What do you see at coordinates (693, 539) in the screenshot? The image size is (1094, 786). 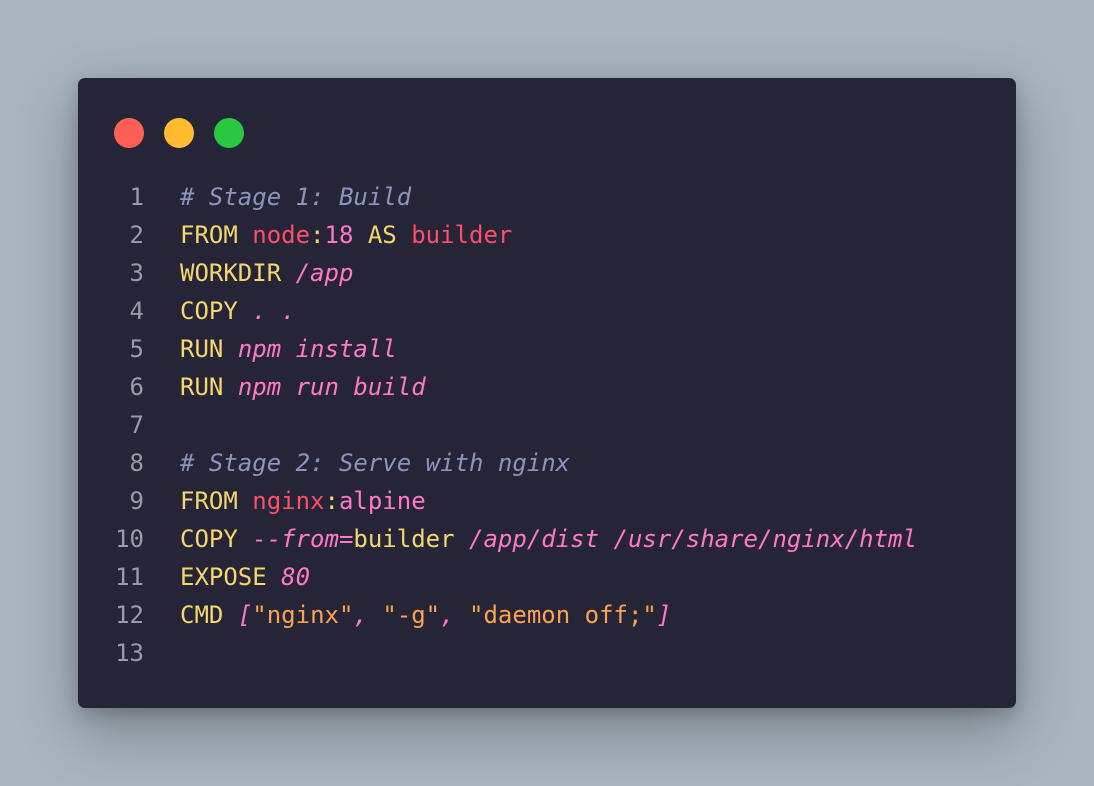 I see `code-token: /app/dist /usr/share/nginx/html` at bounding box center [693, 539].